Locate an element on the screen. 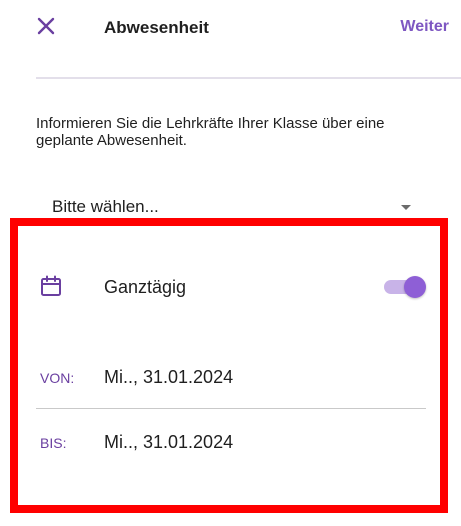 This screenshot has height=526, width=461. header-divider is located at coordinates (248, 78).